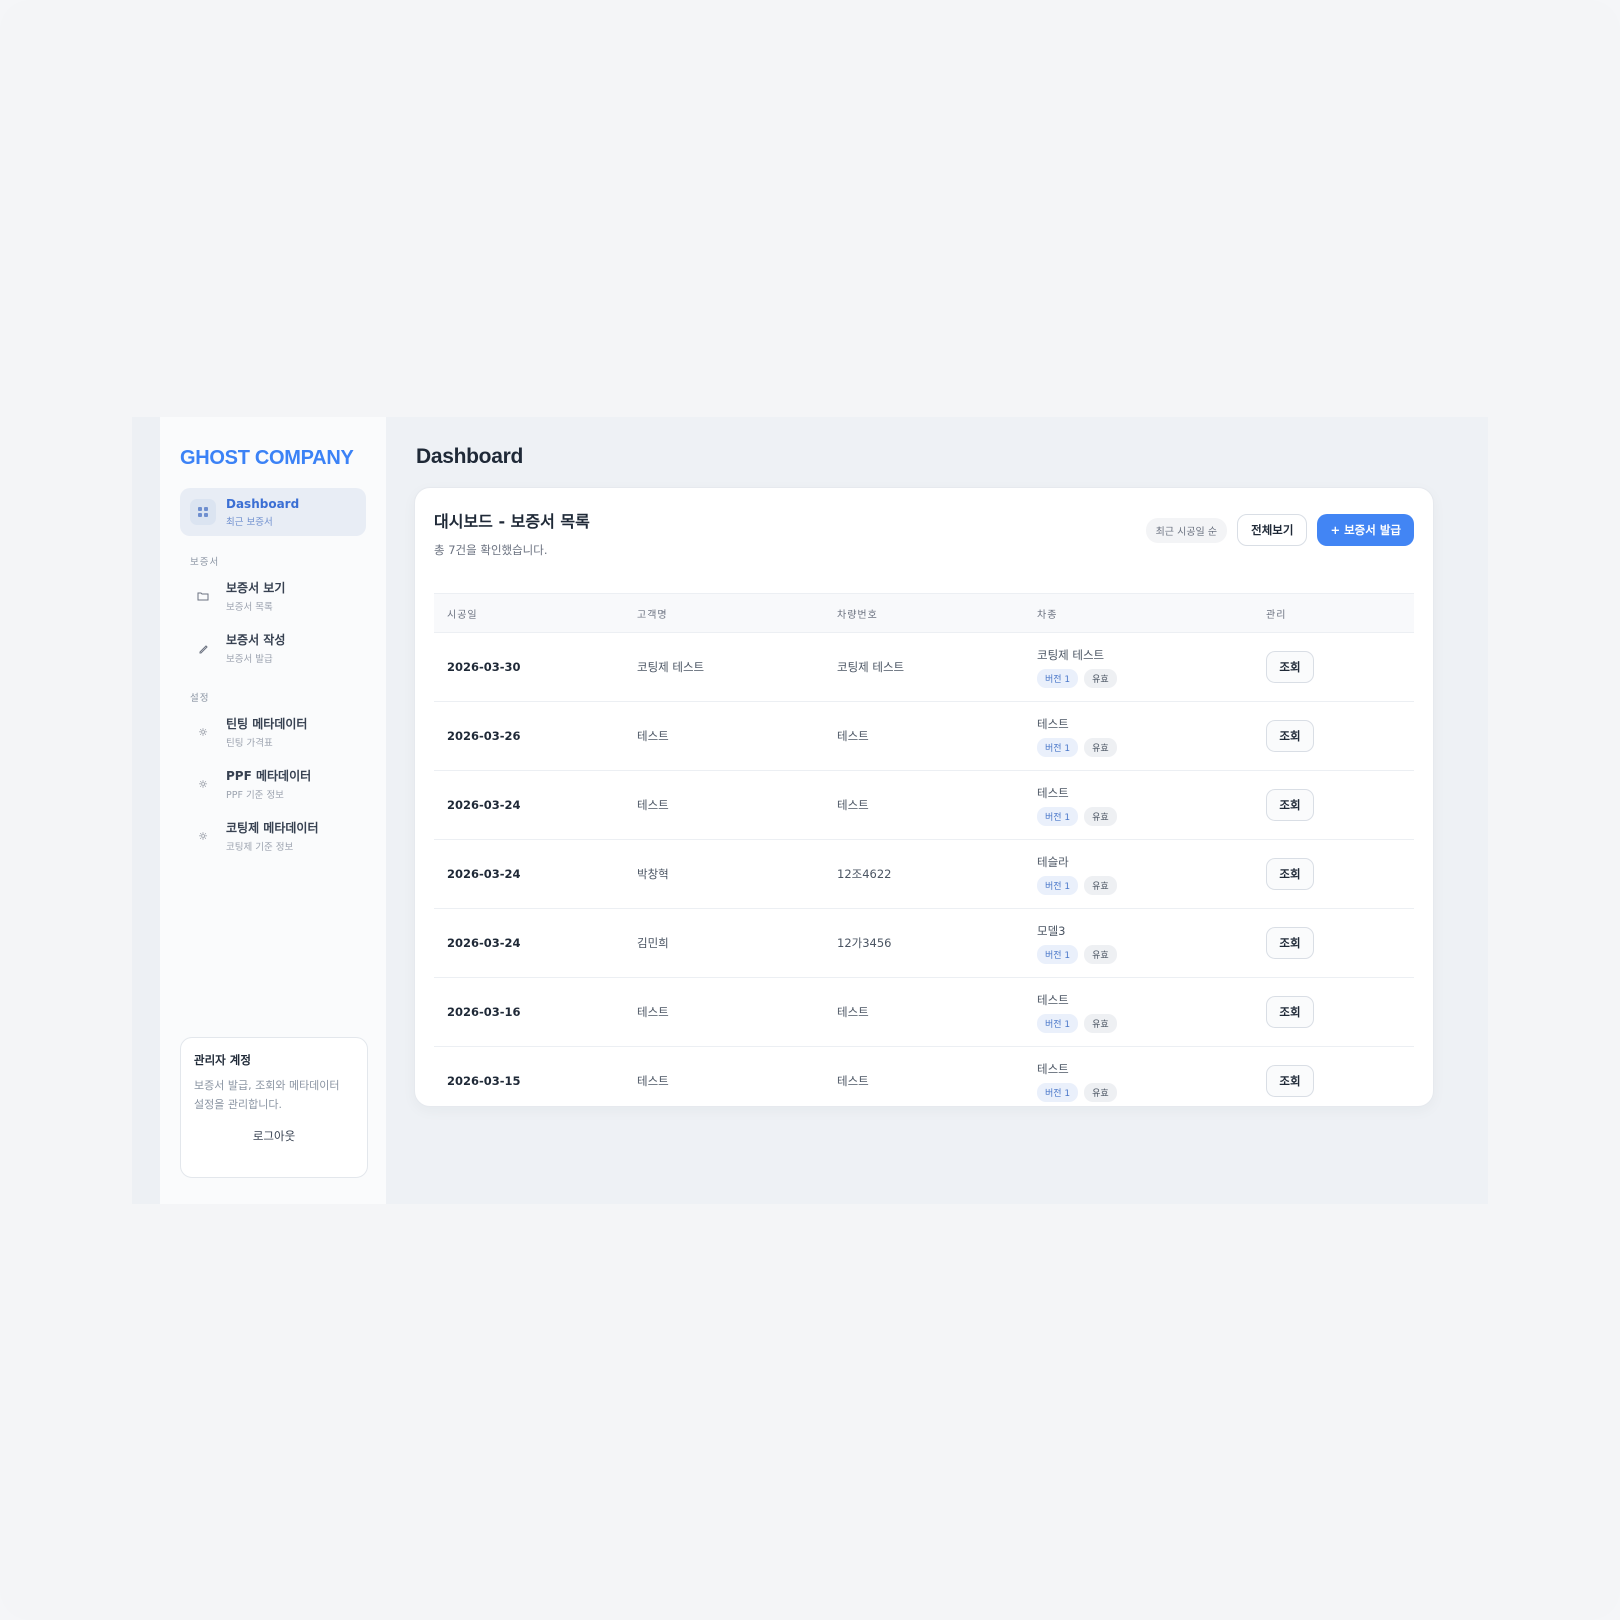 The height and width of the screenshot is (1620, 1620). Describe the element at coordinates (273, 458) in the screenshot. I see `brand-logo: GHOST COMPANY` at that location.